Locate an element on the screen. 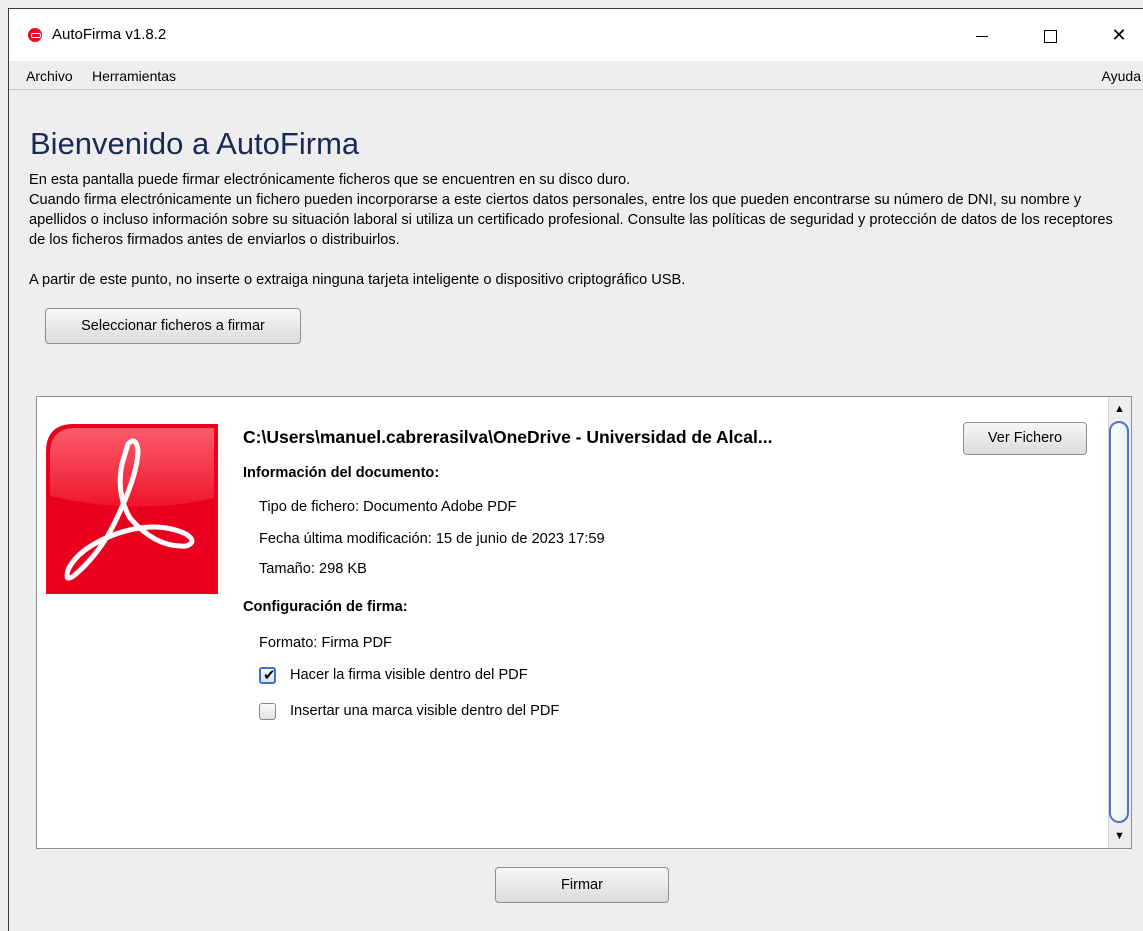 This screenshot has height=931, width=1143. panel-scrollbar: ▲ ▼ is located at coordinates (1119, 622).